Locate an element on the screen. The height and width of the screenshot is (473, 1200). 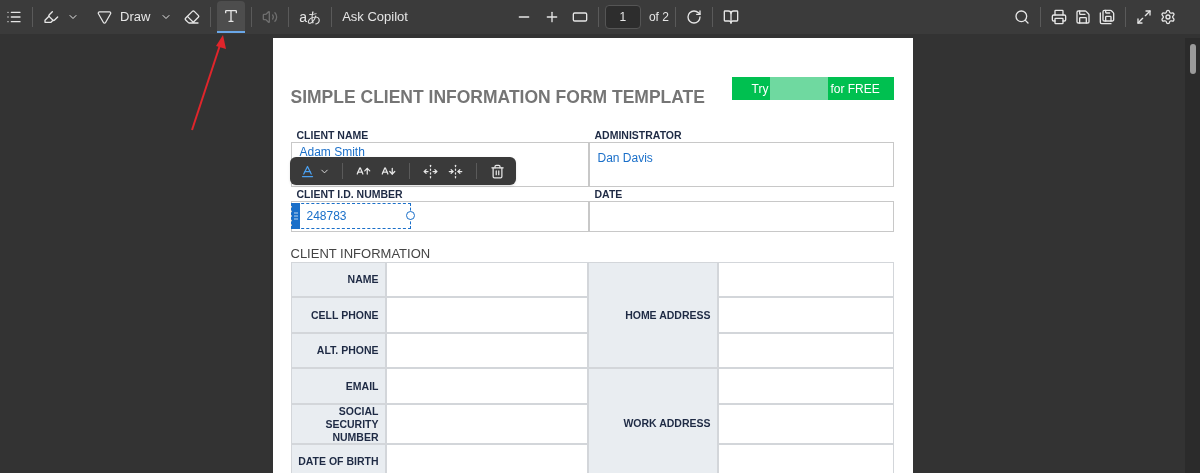
field-value: Adam Smith is located at coordinates (332, 153).